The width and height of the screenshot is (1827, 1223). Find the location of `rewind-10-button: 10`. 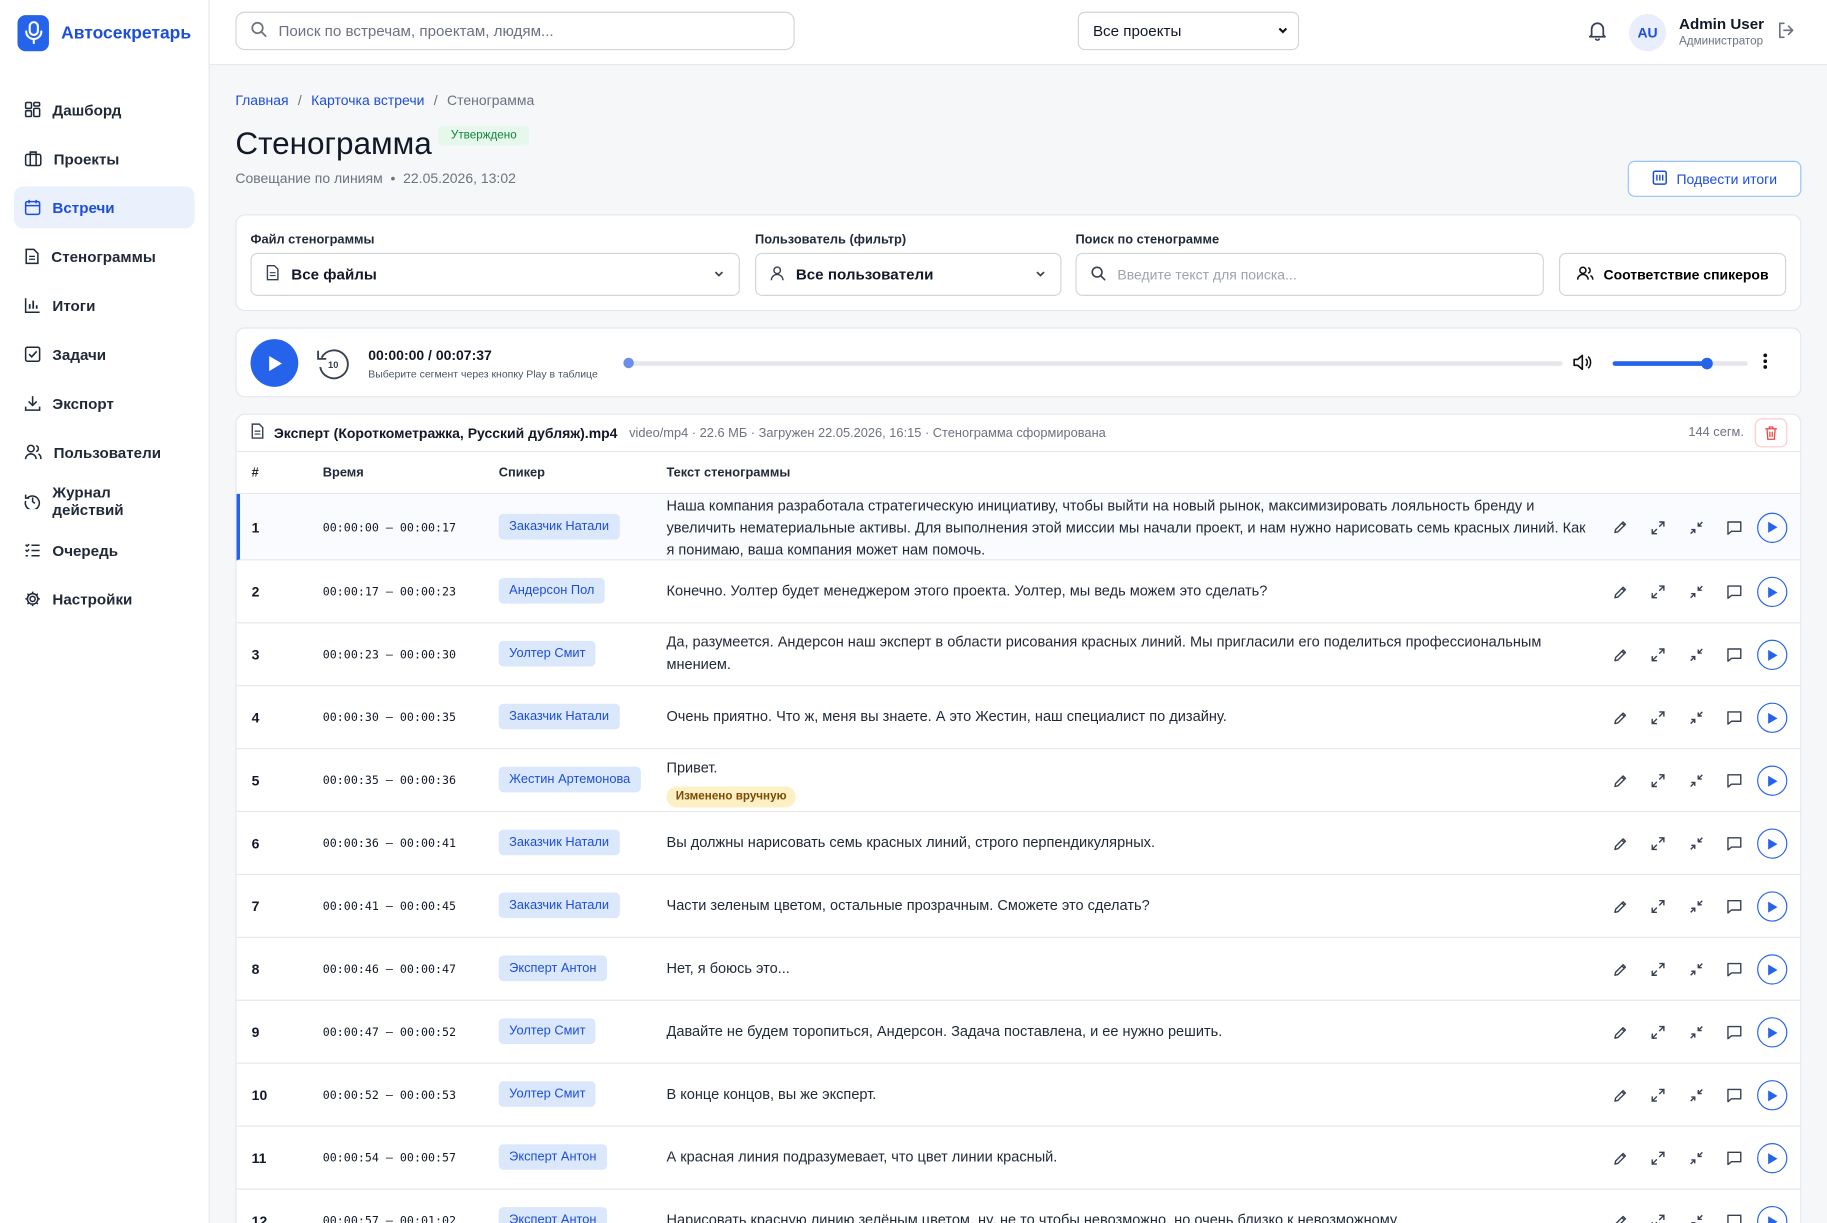

rewind-10-button: 10 is located at coordinates (333, 365).